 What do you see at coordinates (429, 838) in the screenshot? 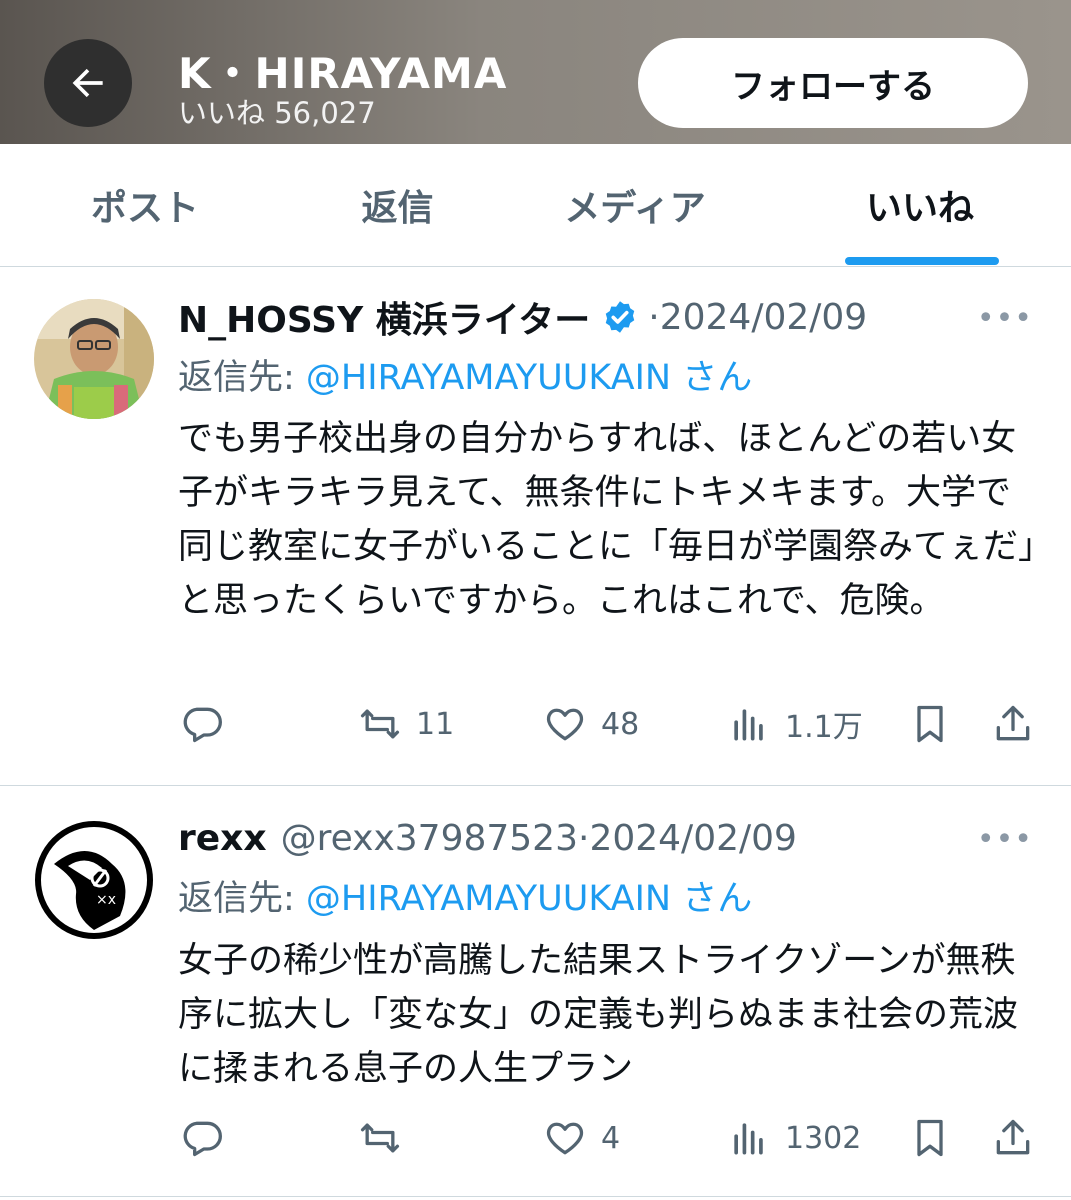
I see `author-handle: @rexx37987523` at bounding box center [429, 838].